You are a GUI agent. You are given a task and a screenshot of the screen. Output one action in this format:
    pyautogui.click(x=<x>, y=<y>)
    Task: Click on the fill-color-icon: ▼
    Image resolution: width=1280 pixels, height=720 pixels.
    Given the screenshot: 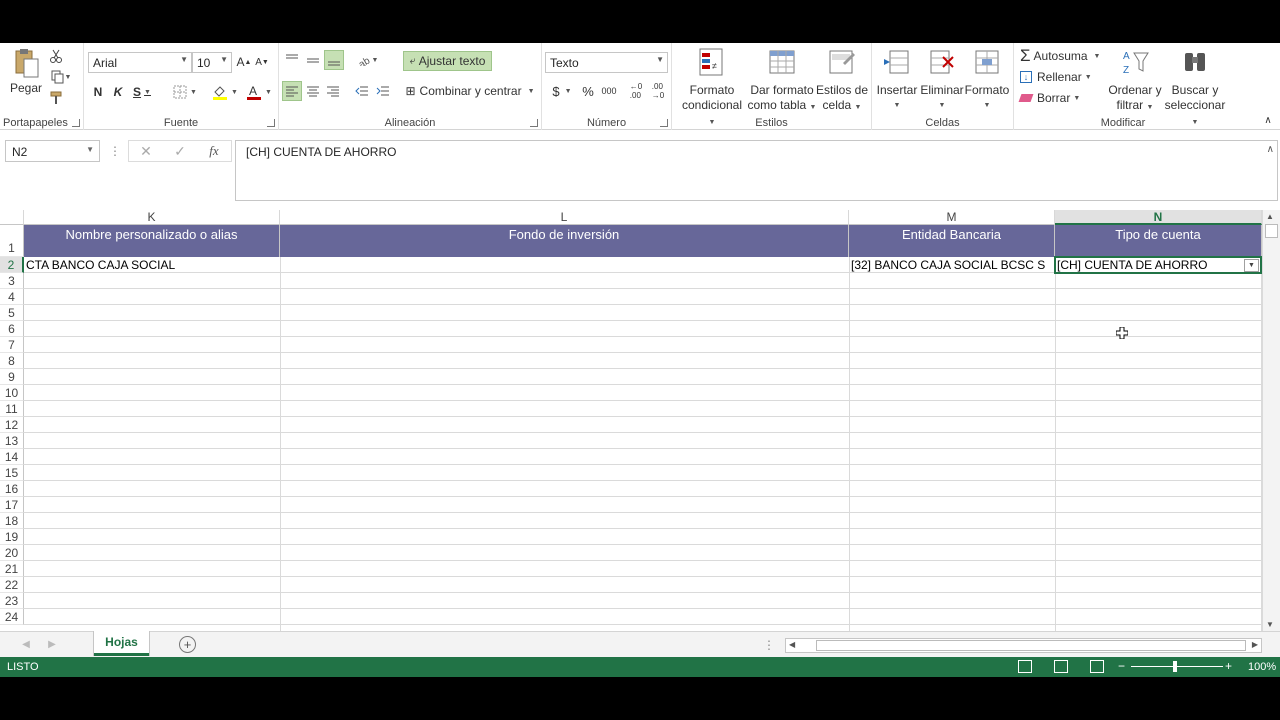 What is the action you would take?
    pyautogui.click(x=225, y=92)
    